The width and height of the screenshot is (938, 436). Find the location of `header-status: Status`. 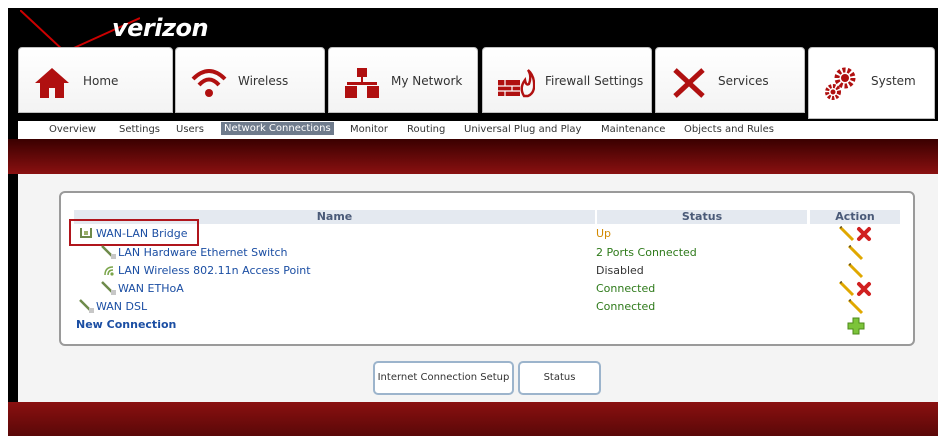

header-status: Status is located at coordinates (702, 217).